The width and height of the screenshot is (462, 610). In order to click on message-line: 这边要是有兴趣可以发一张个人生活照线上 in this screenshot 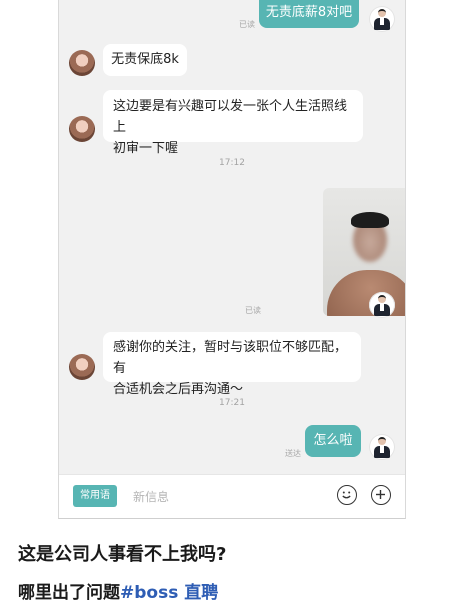, I will do `click(230, 117)`.